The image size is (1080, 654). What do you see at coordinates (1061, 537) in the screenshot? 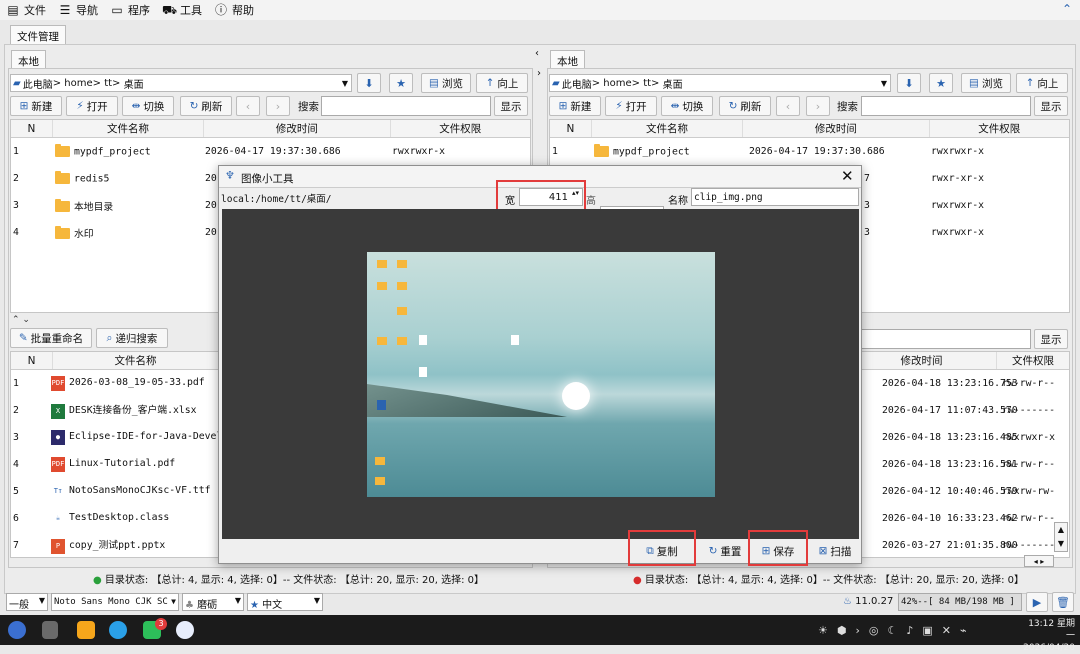
I see `scrollbar-vertical: ▲ ▼` at bounding box center [1061, 537].